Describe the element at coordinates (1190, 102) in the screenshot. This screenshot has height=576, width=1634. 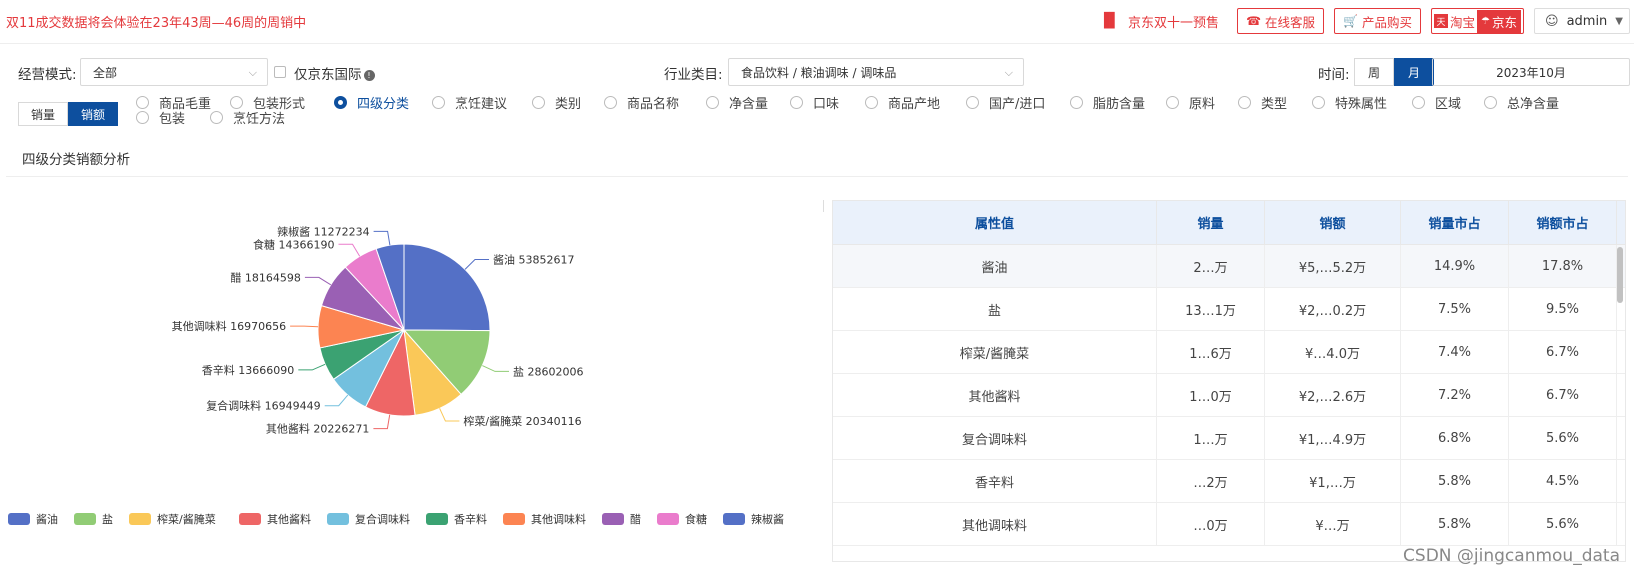
I see `attr-radio: 原料` at that location.